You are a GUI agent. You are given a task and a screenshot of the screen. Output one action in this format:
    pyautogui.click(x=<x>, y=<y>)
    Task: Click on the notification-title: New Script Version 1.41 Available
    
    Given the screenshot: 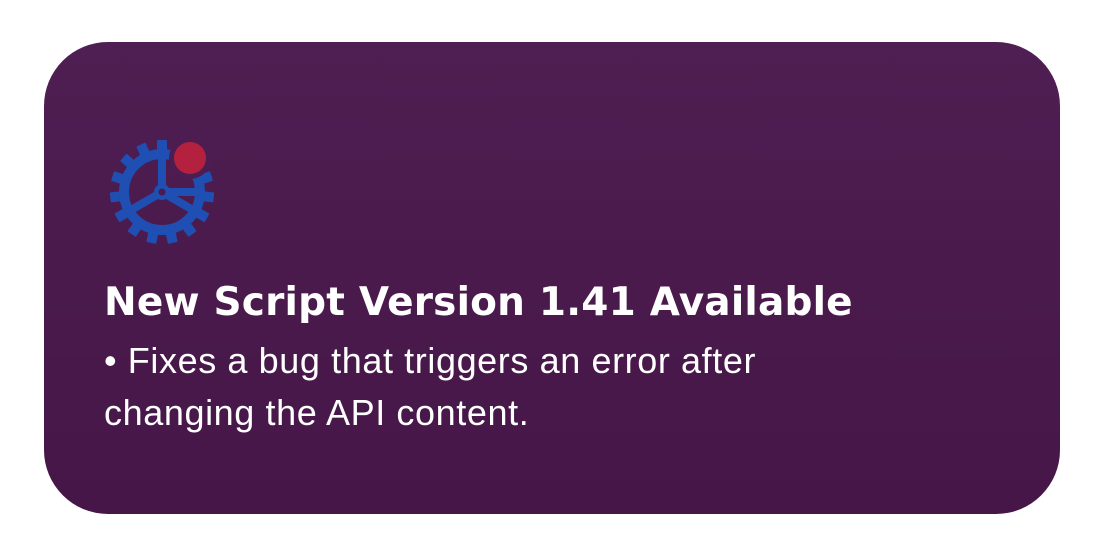 What is the action you would take?
    pyautogui.click(x=478, y=302)
    